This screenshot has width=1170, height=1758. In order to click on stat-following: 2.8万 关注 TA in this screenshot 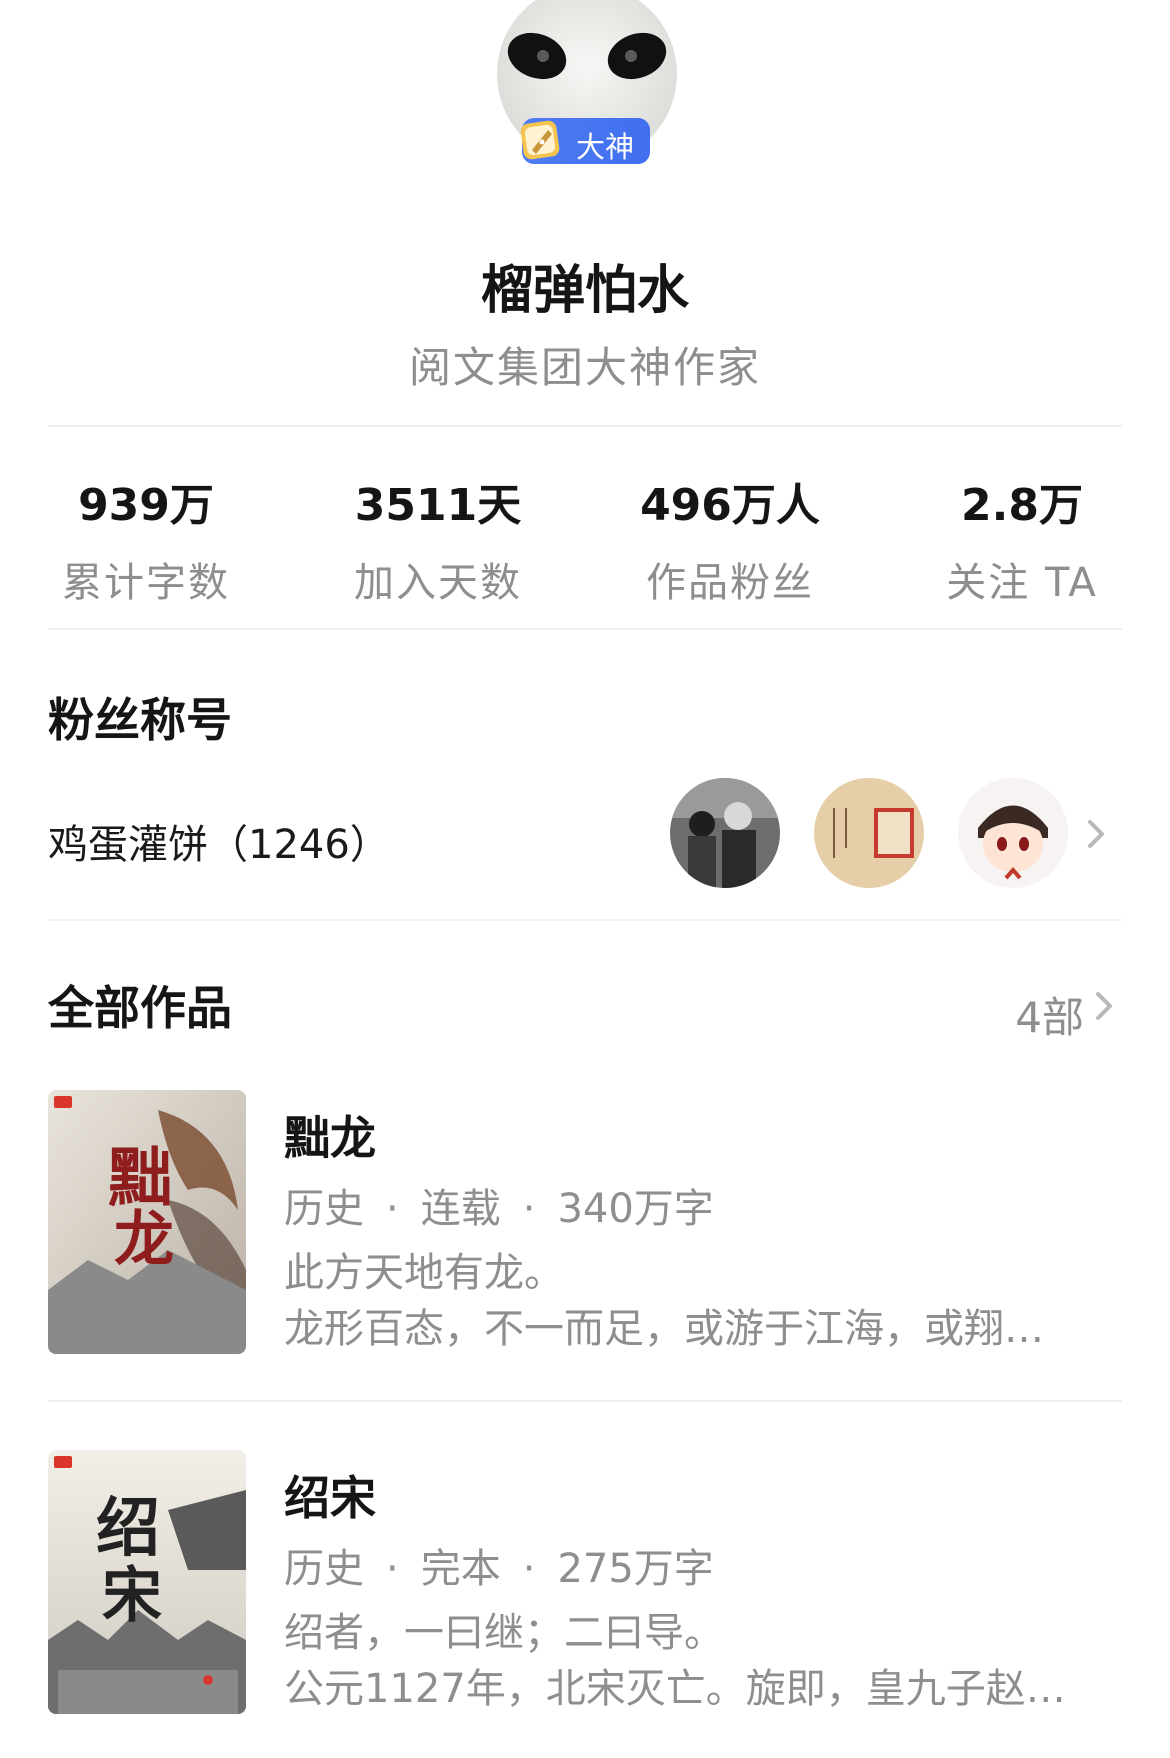, I will do `click(1022, 543)`.